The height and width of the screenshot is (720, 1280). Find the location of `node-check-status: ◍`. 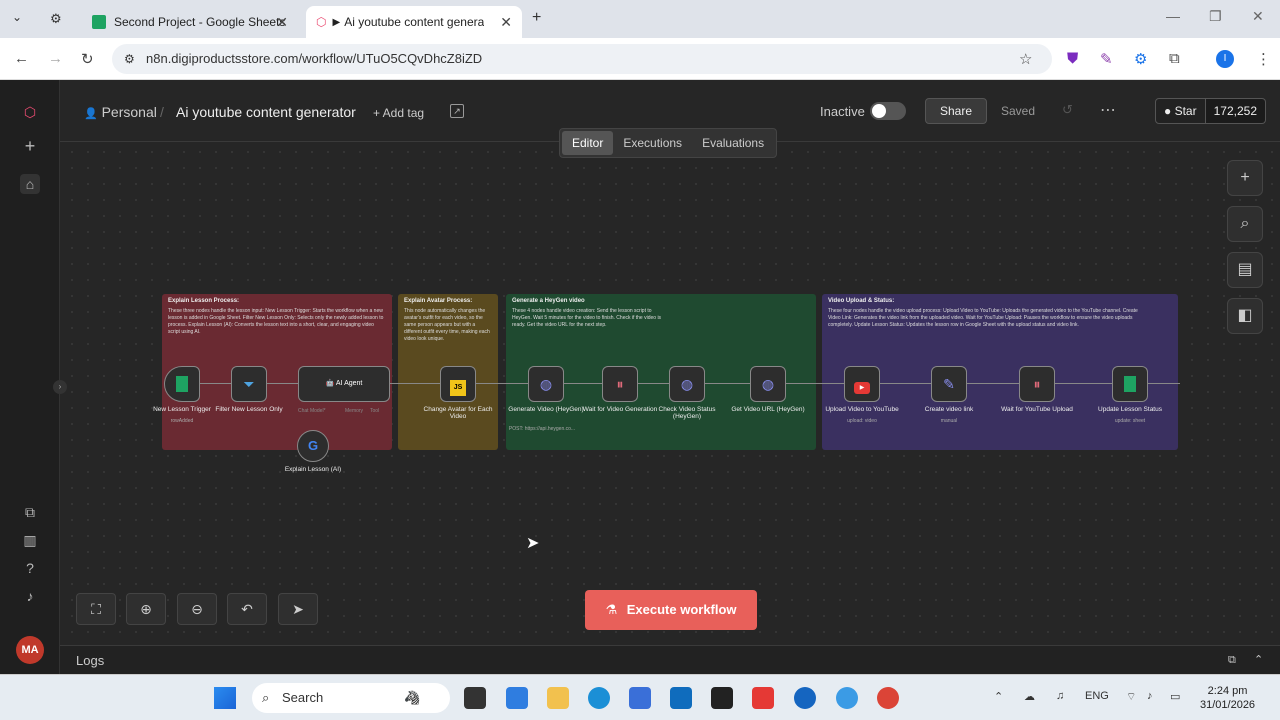

node-check-status: ◍ is located at coordinates (687, 384).